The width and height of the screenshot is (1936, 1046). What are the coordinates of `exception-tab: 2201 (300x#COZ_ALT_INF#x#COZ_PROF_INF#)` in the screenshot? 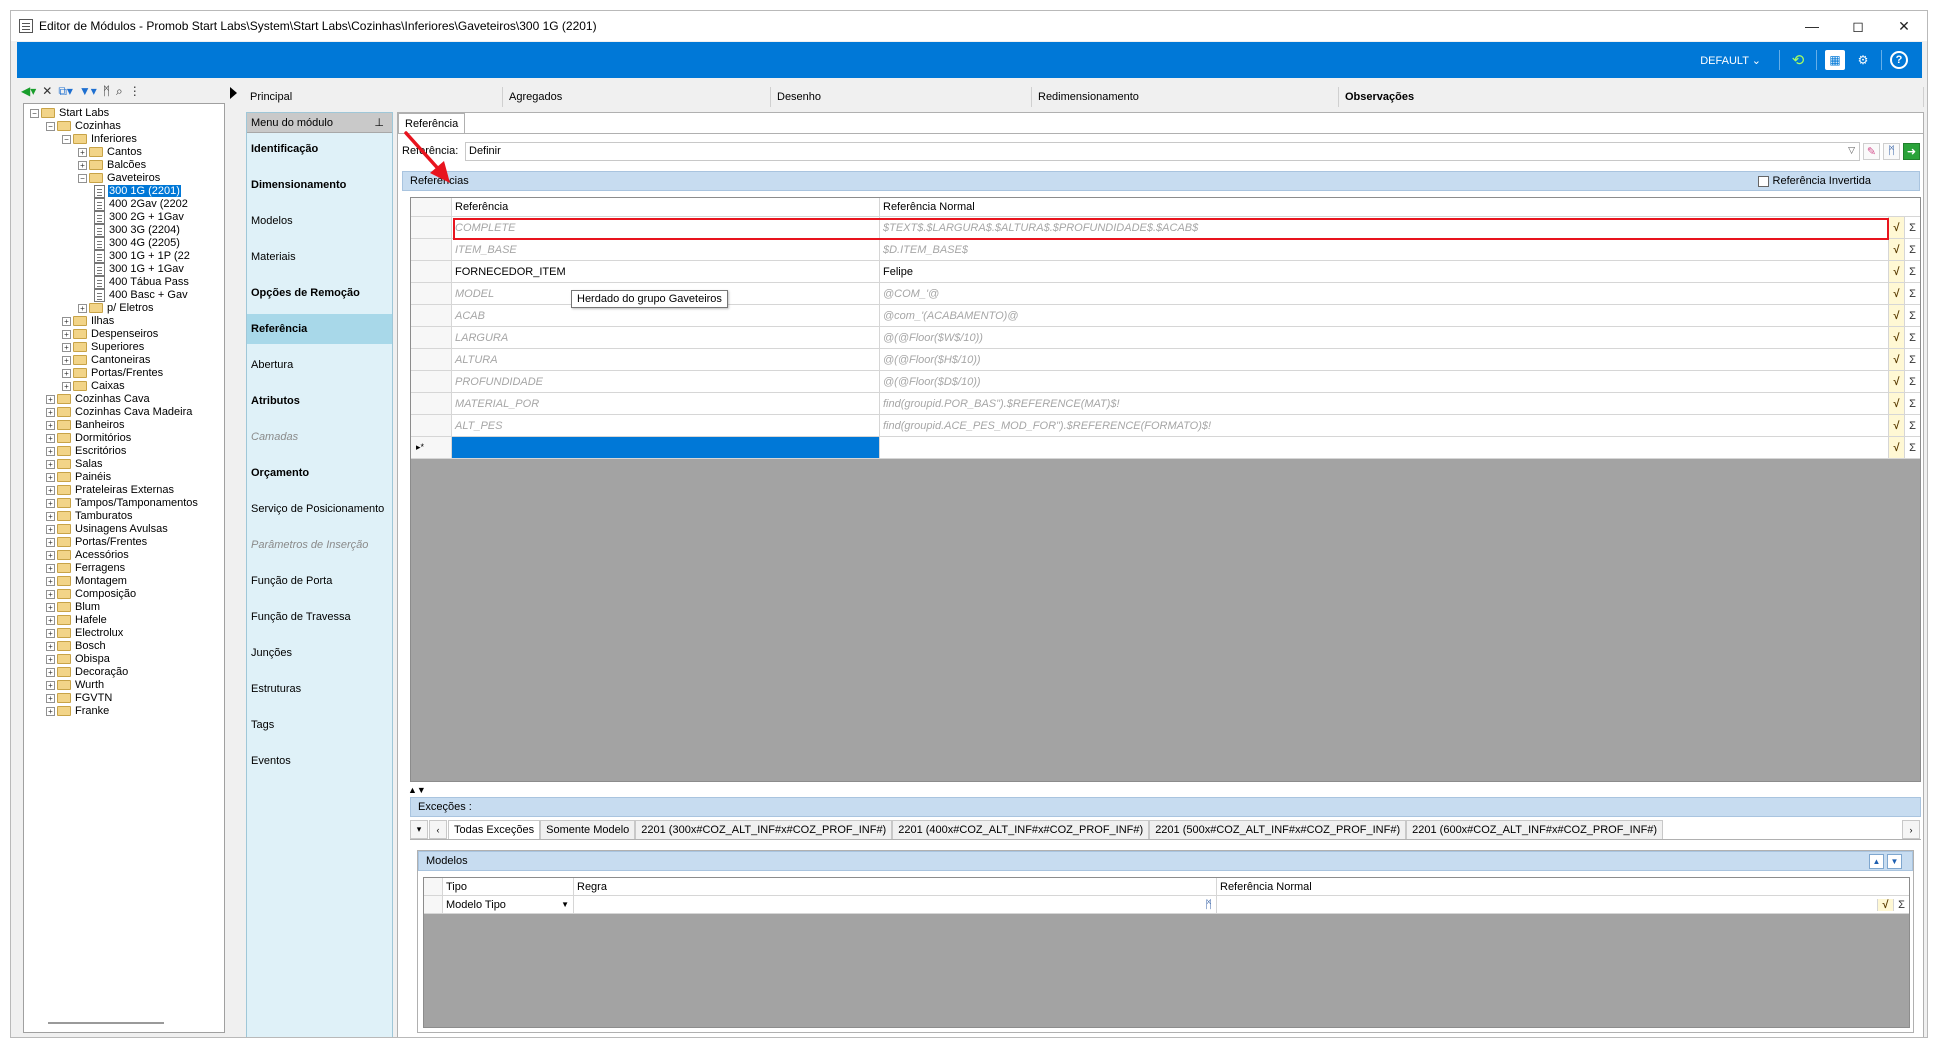 It's located at (764, 829).